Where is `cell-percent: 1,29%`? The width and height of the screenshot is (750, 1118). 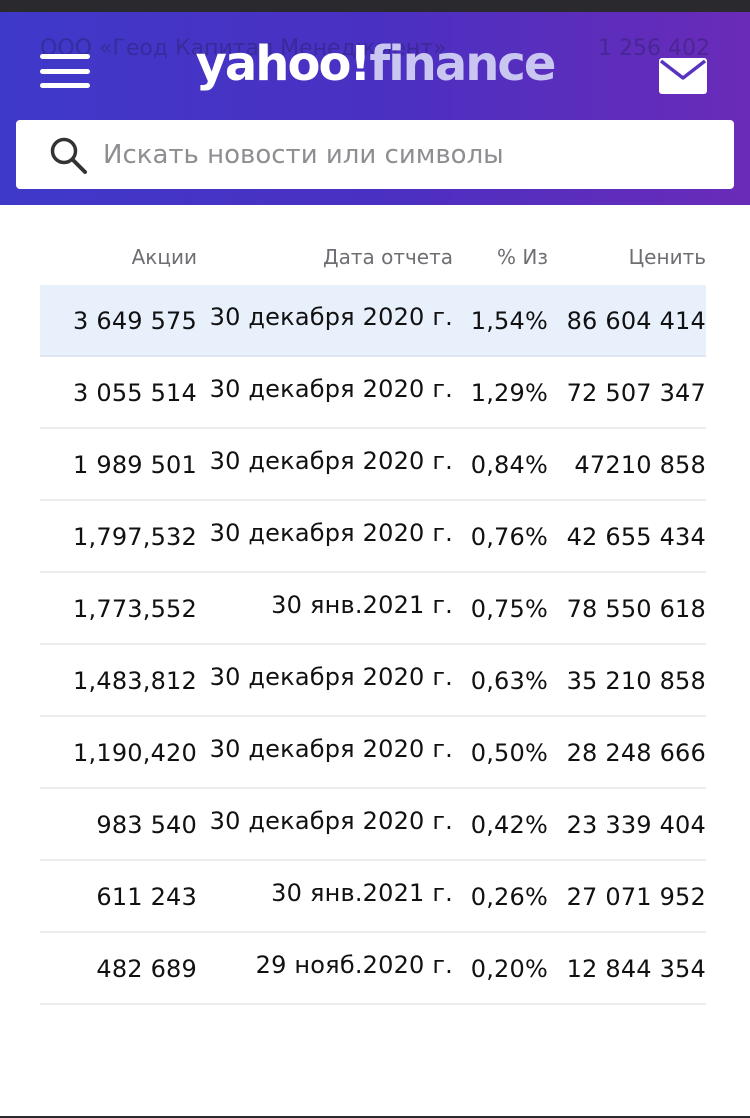
cell-percent: 1,29% is located at coordinates (509, 393).